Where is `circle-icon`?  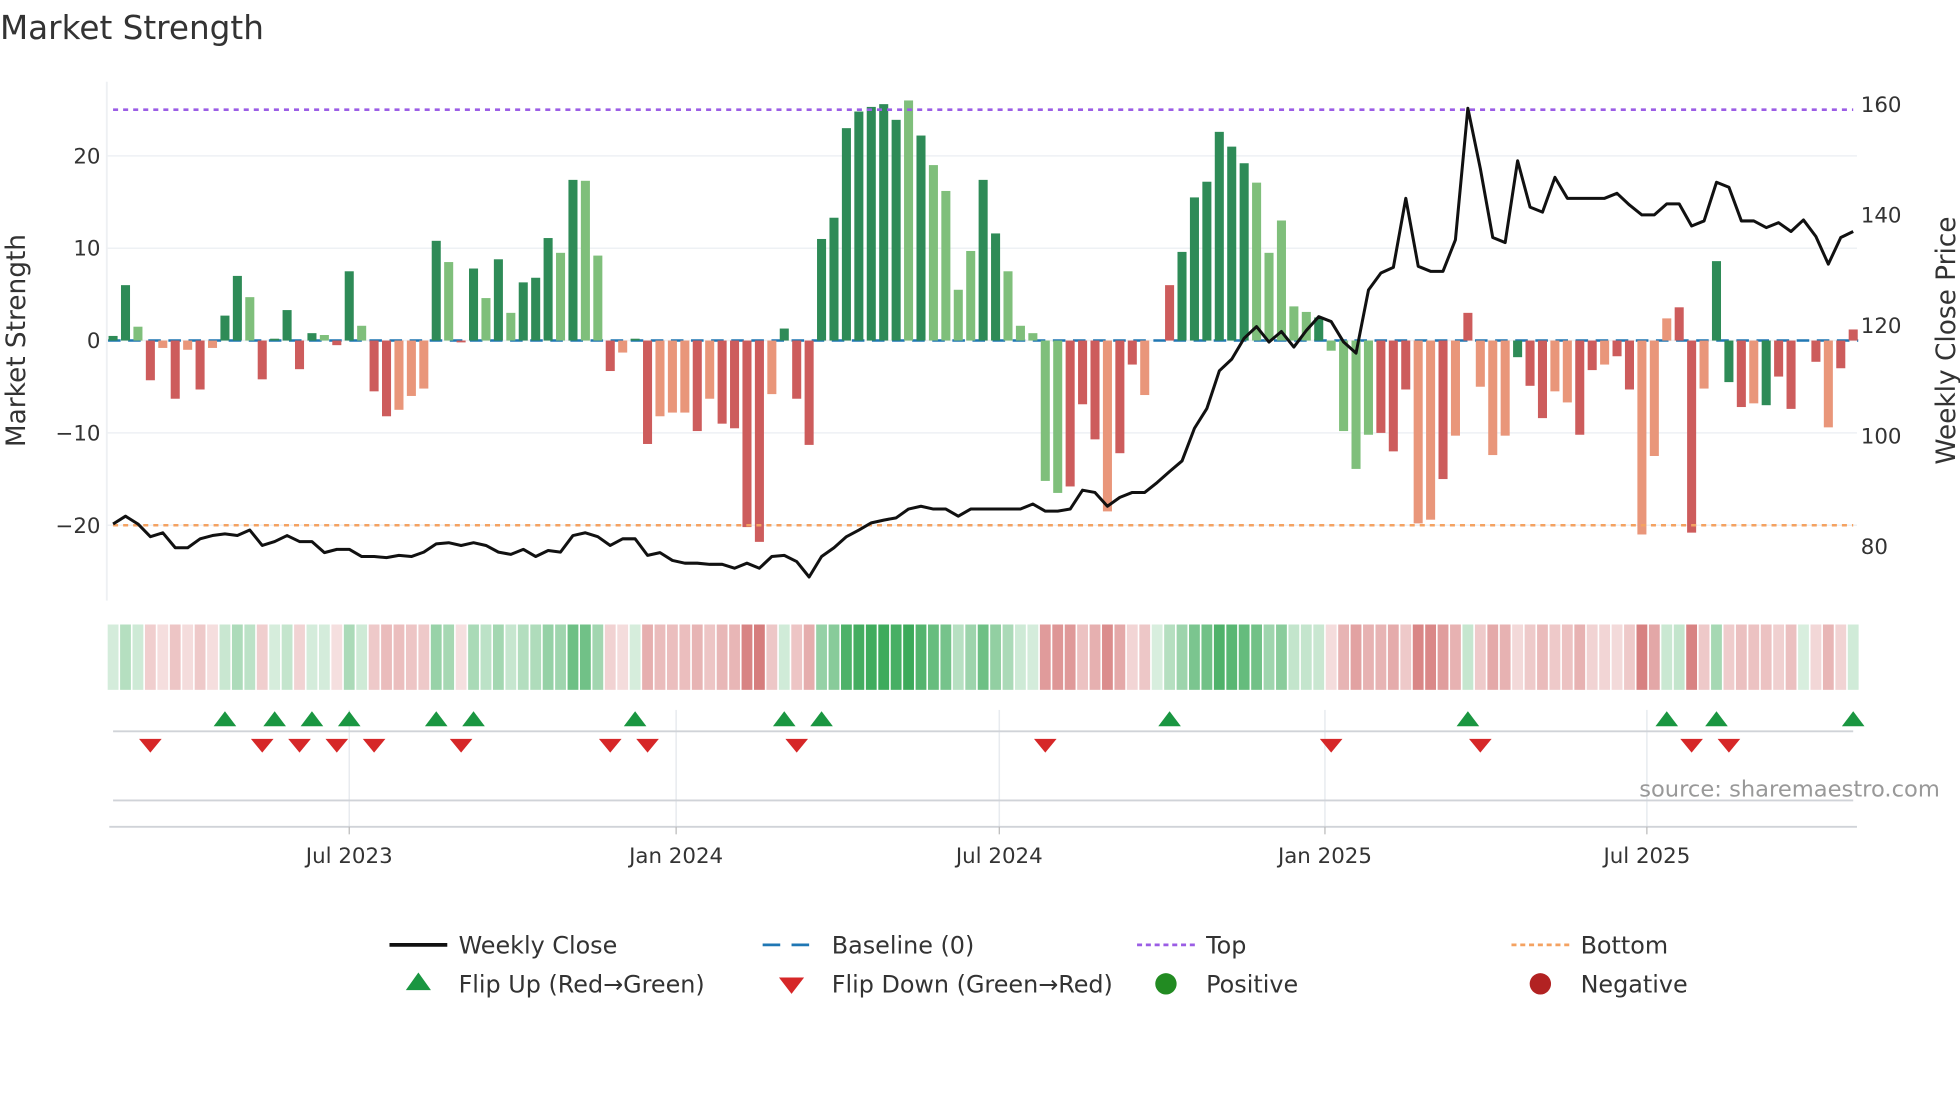
circle-icon is located at coordinates (1540, 984).